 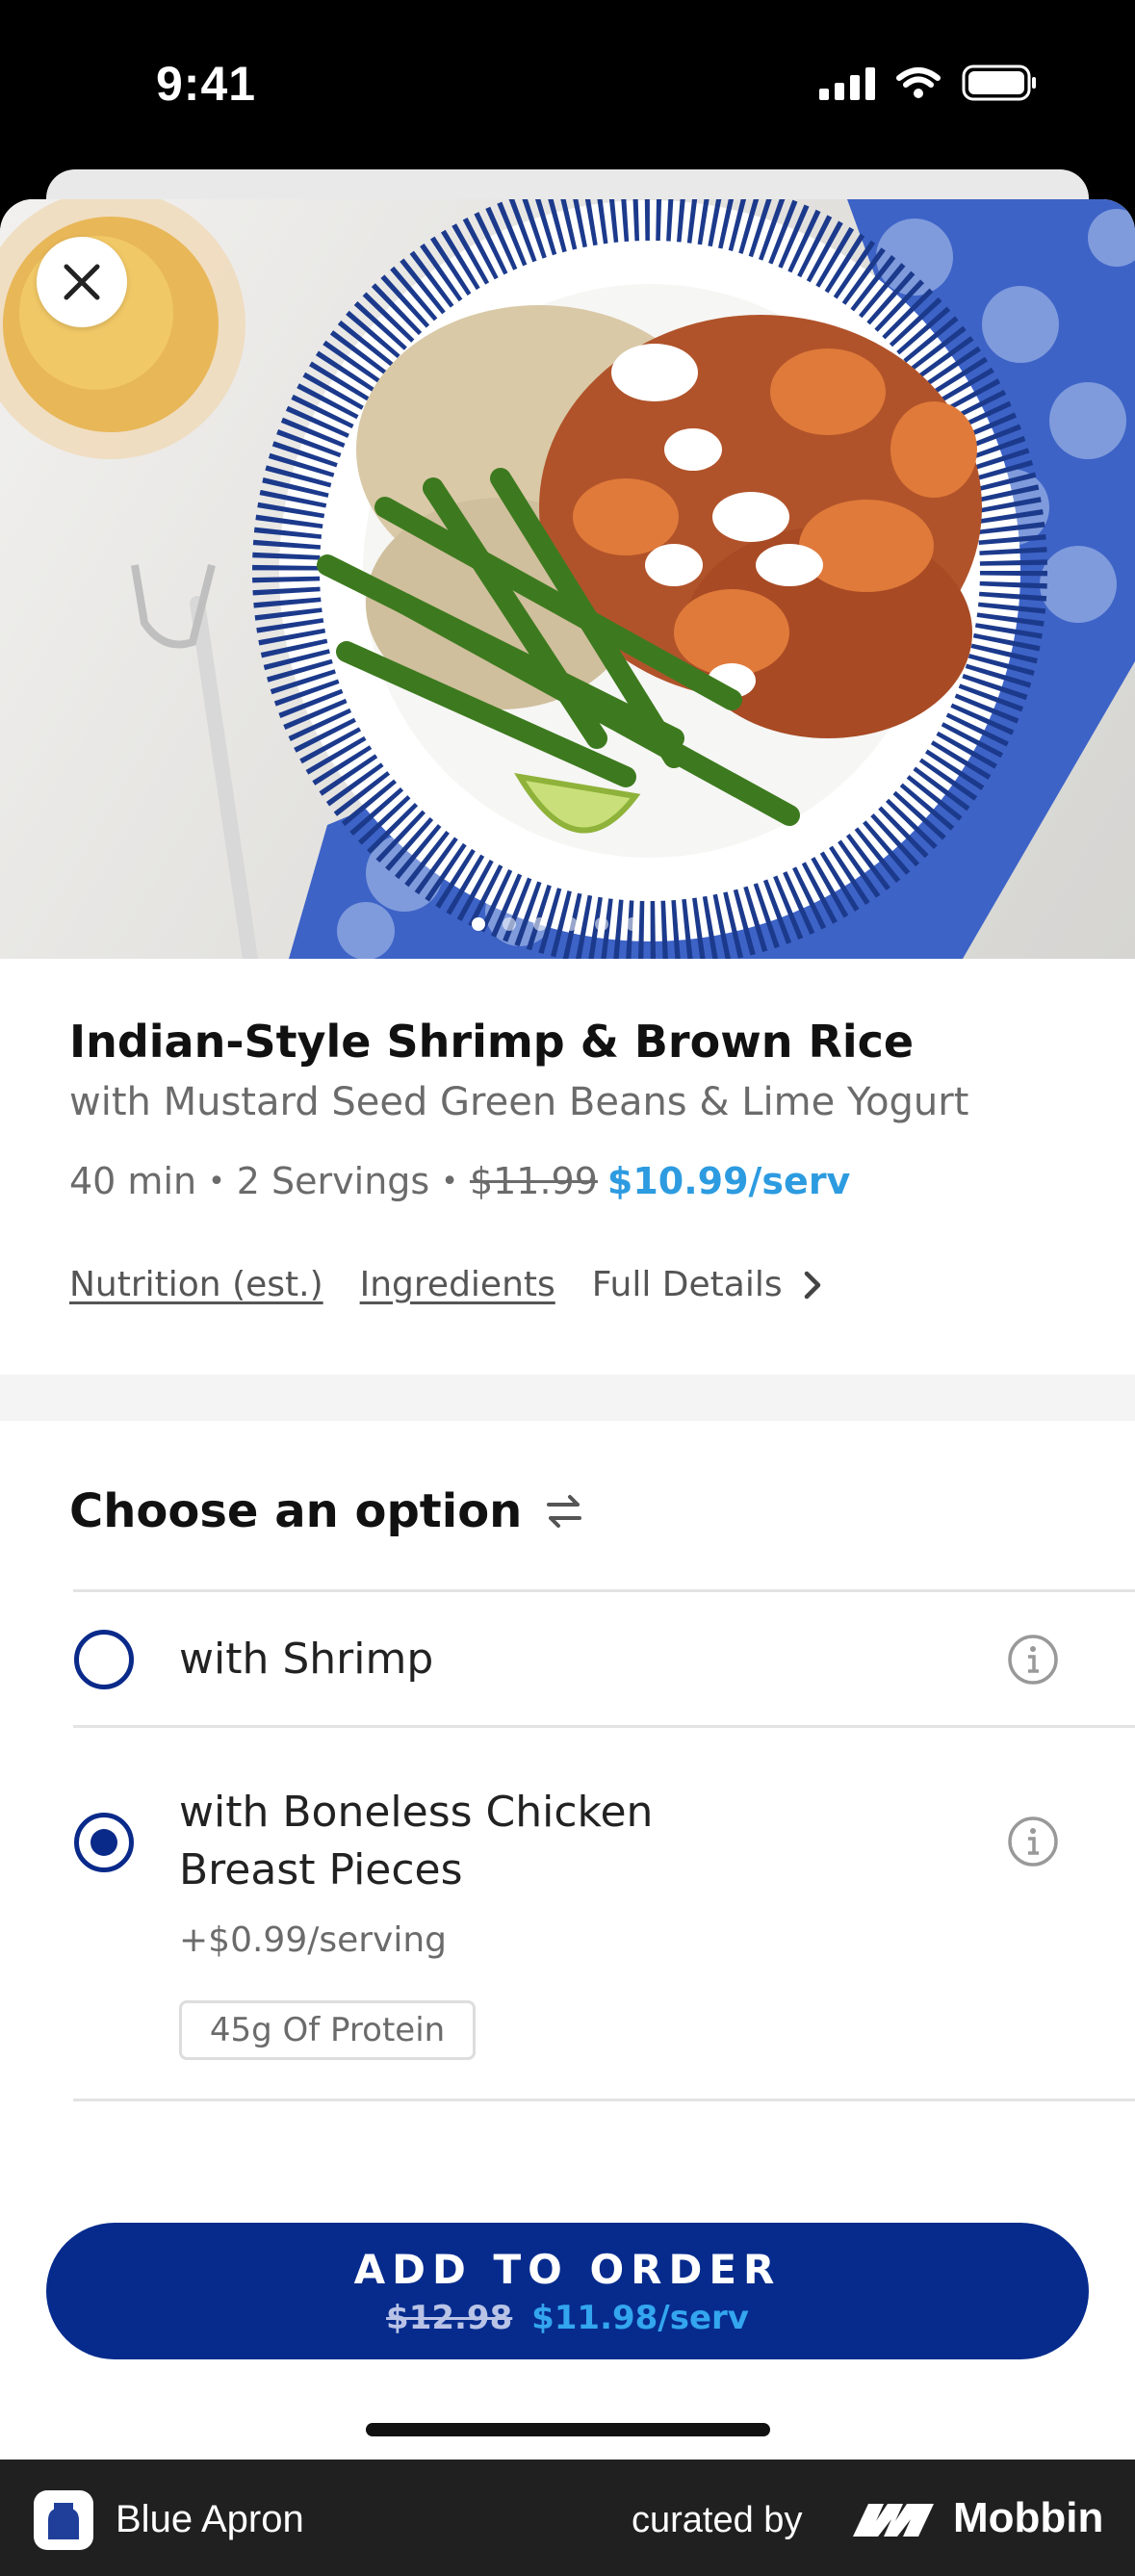 I want to click on status-bar: 9:41, so click(x=567, y=84).